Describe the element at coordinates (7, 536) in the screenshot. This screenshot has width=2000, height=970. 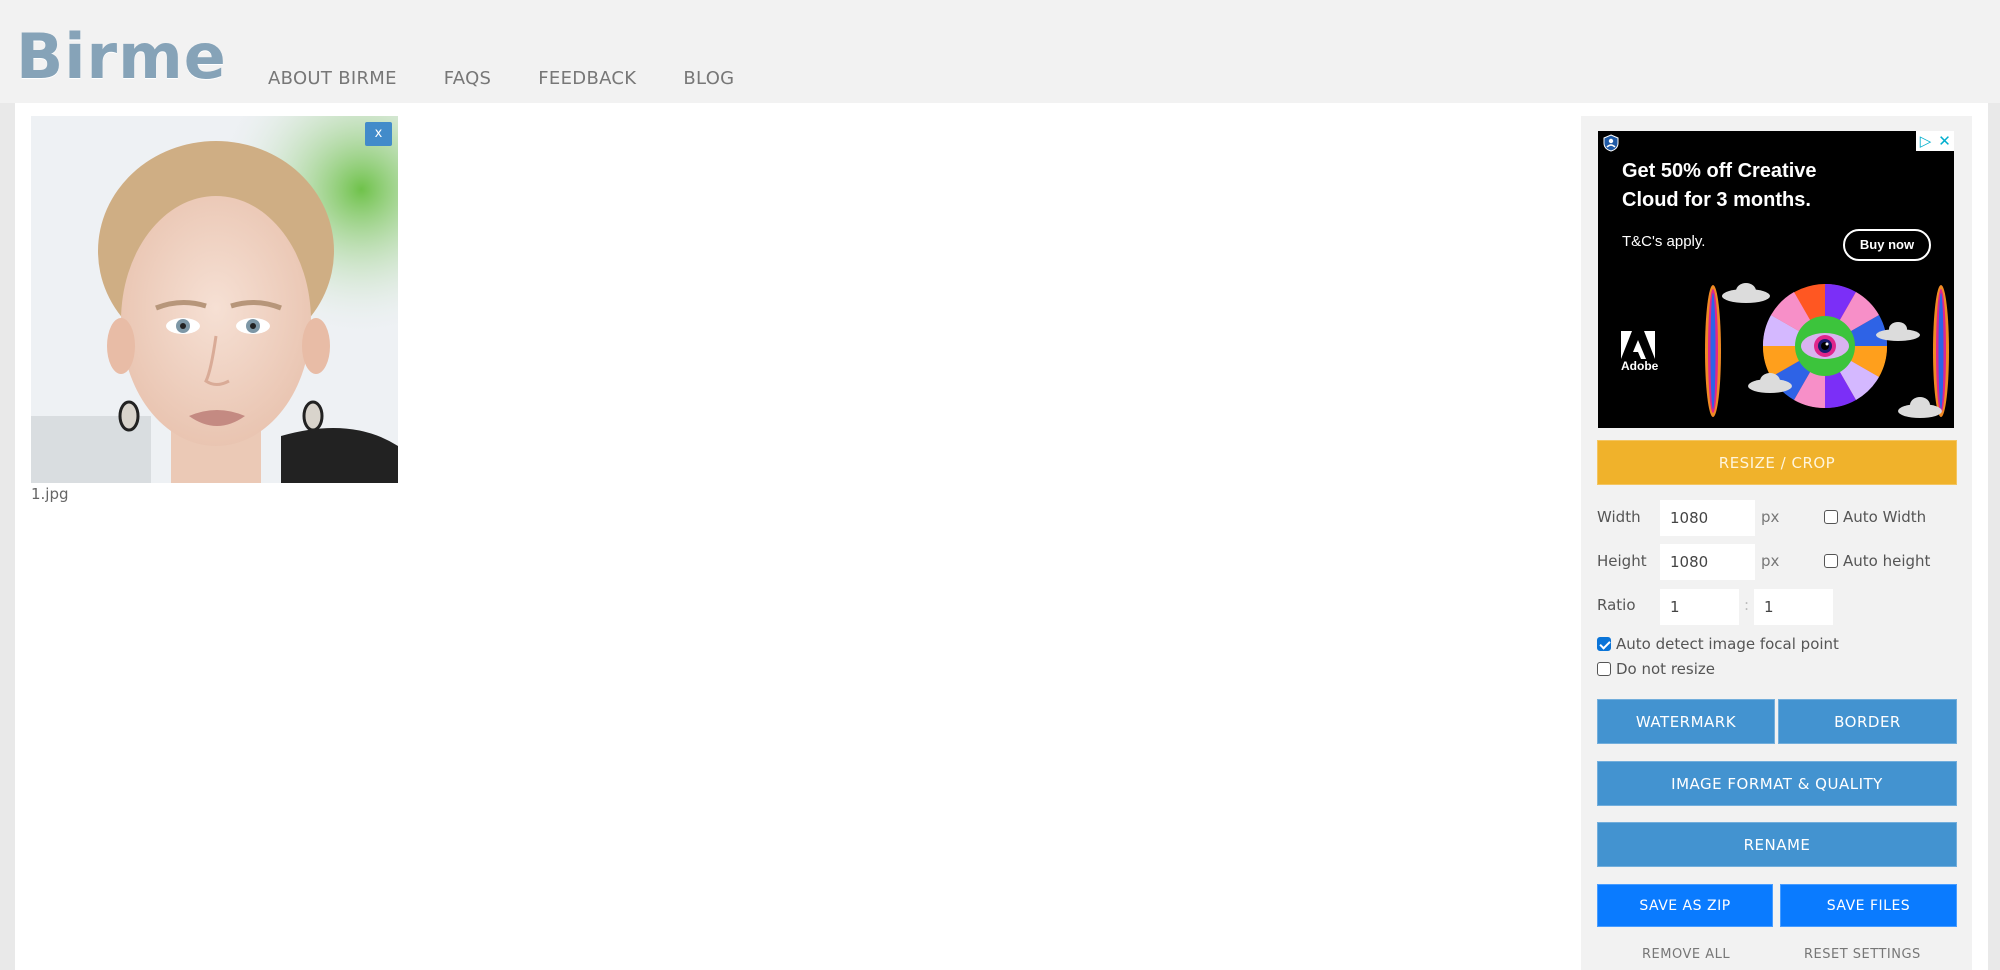
I see `page-gutter-left` at that location.